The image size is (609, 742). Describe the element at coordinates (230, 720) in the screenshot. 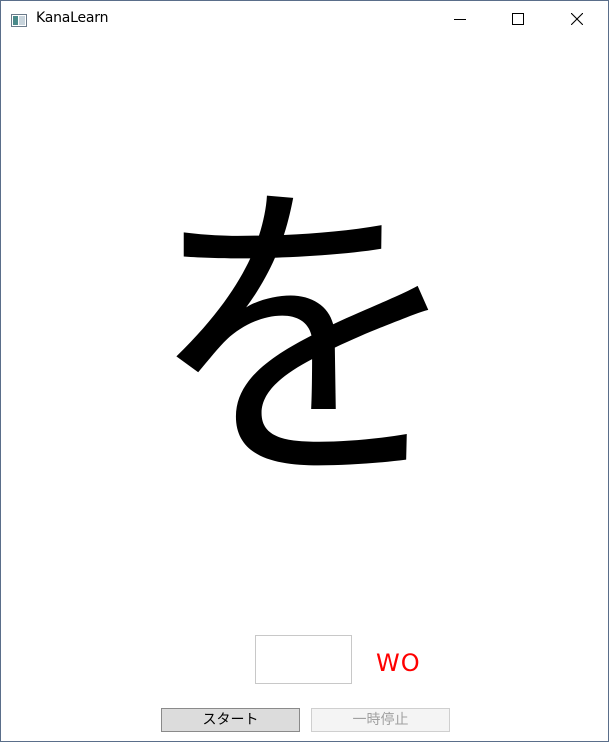

I see `start-button: スタート` at that location.